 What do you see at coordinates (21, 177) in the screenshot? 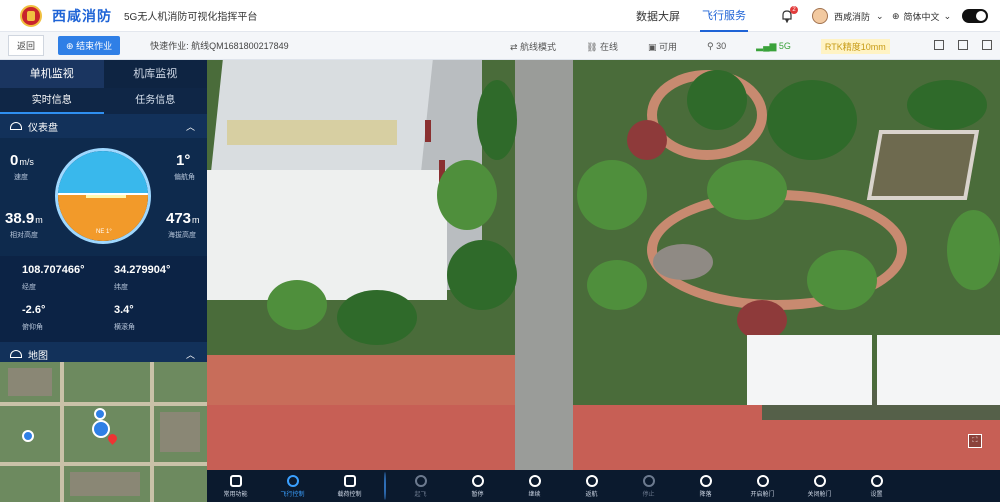
I see `speed-label: 速度` at bounding box center [21, 177].